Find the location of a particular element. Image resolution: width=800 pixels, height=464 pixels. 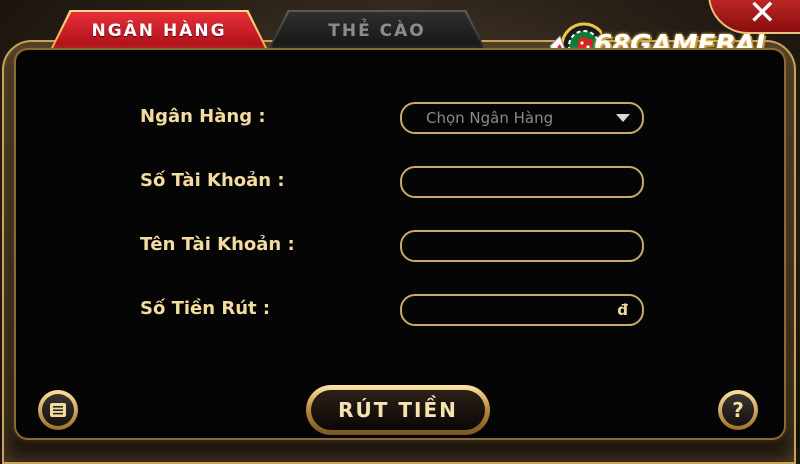

tab-card: THẺ CÀO is located at coordinates (377, 30).